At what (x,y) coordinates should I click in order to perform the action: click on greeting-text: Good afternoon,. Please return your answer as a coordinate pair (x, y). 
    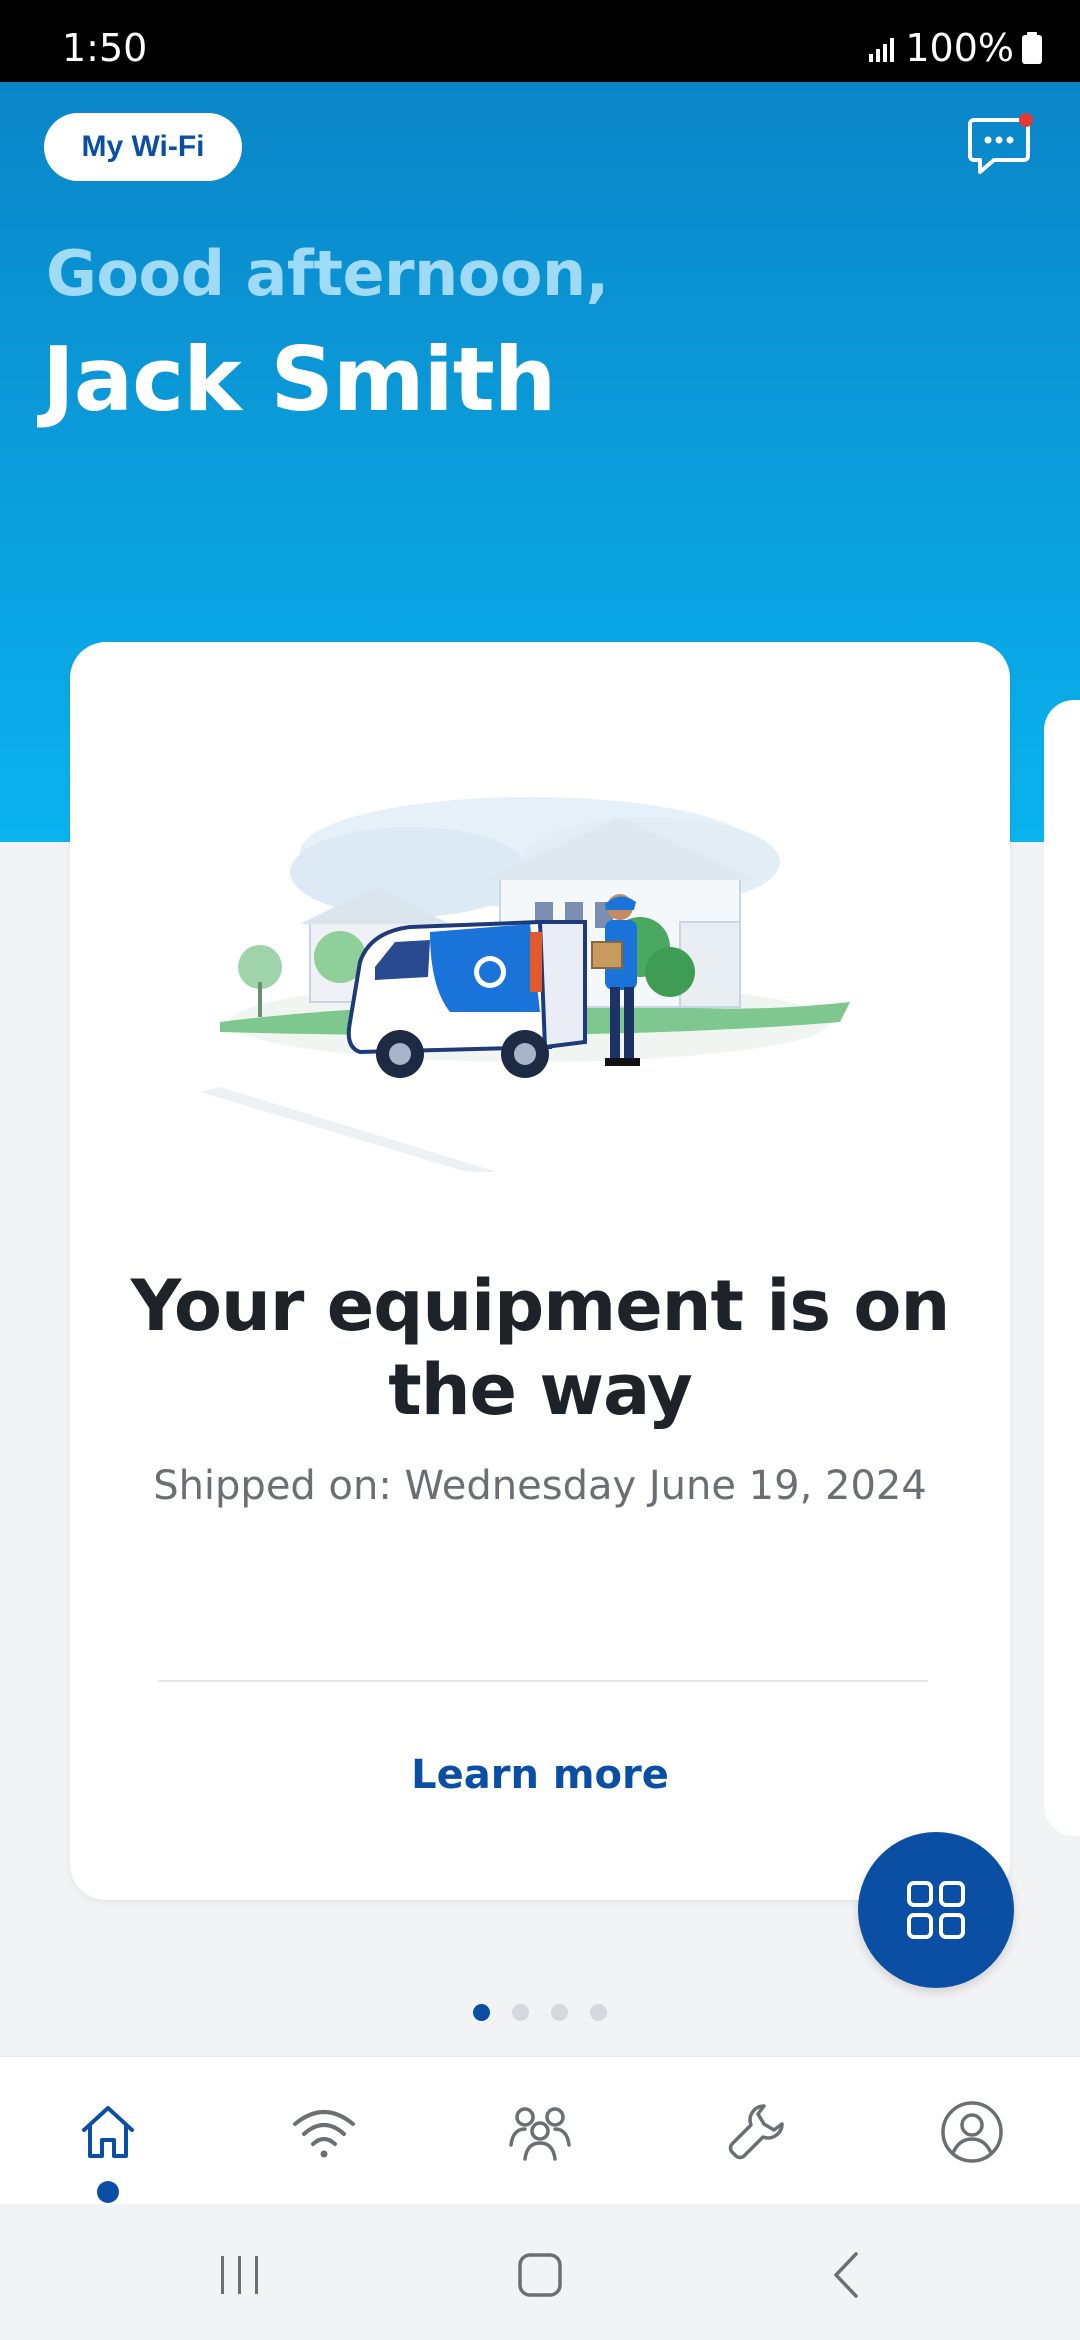
    Looking at the image, I should click on (327, 273).